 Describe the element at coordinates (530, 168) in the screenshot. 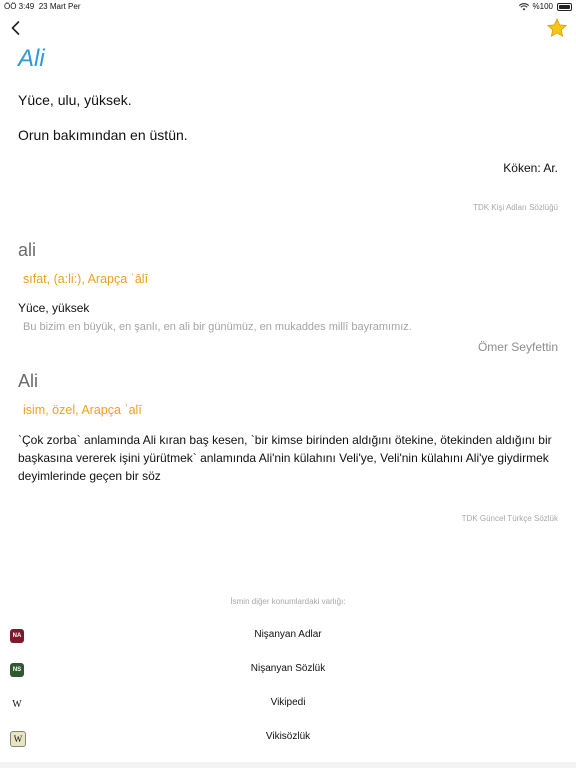

I see `origin-label: Köken: Ar.` at that location.